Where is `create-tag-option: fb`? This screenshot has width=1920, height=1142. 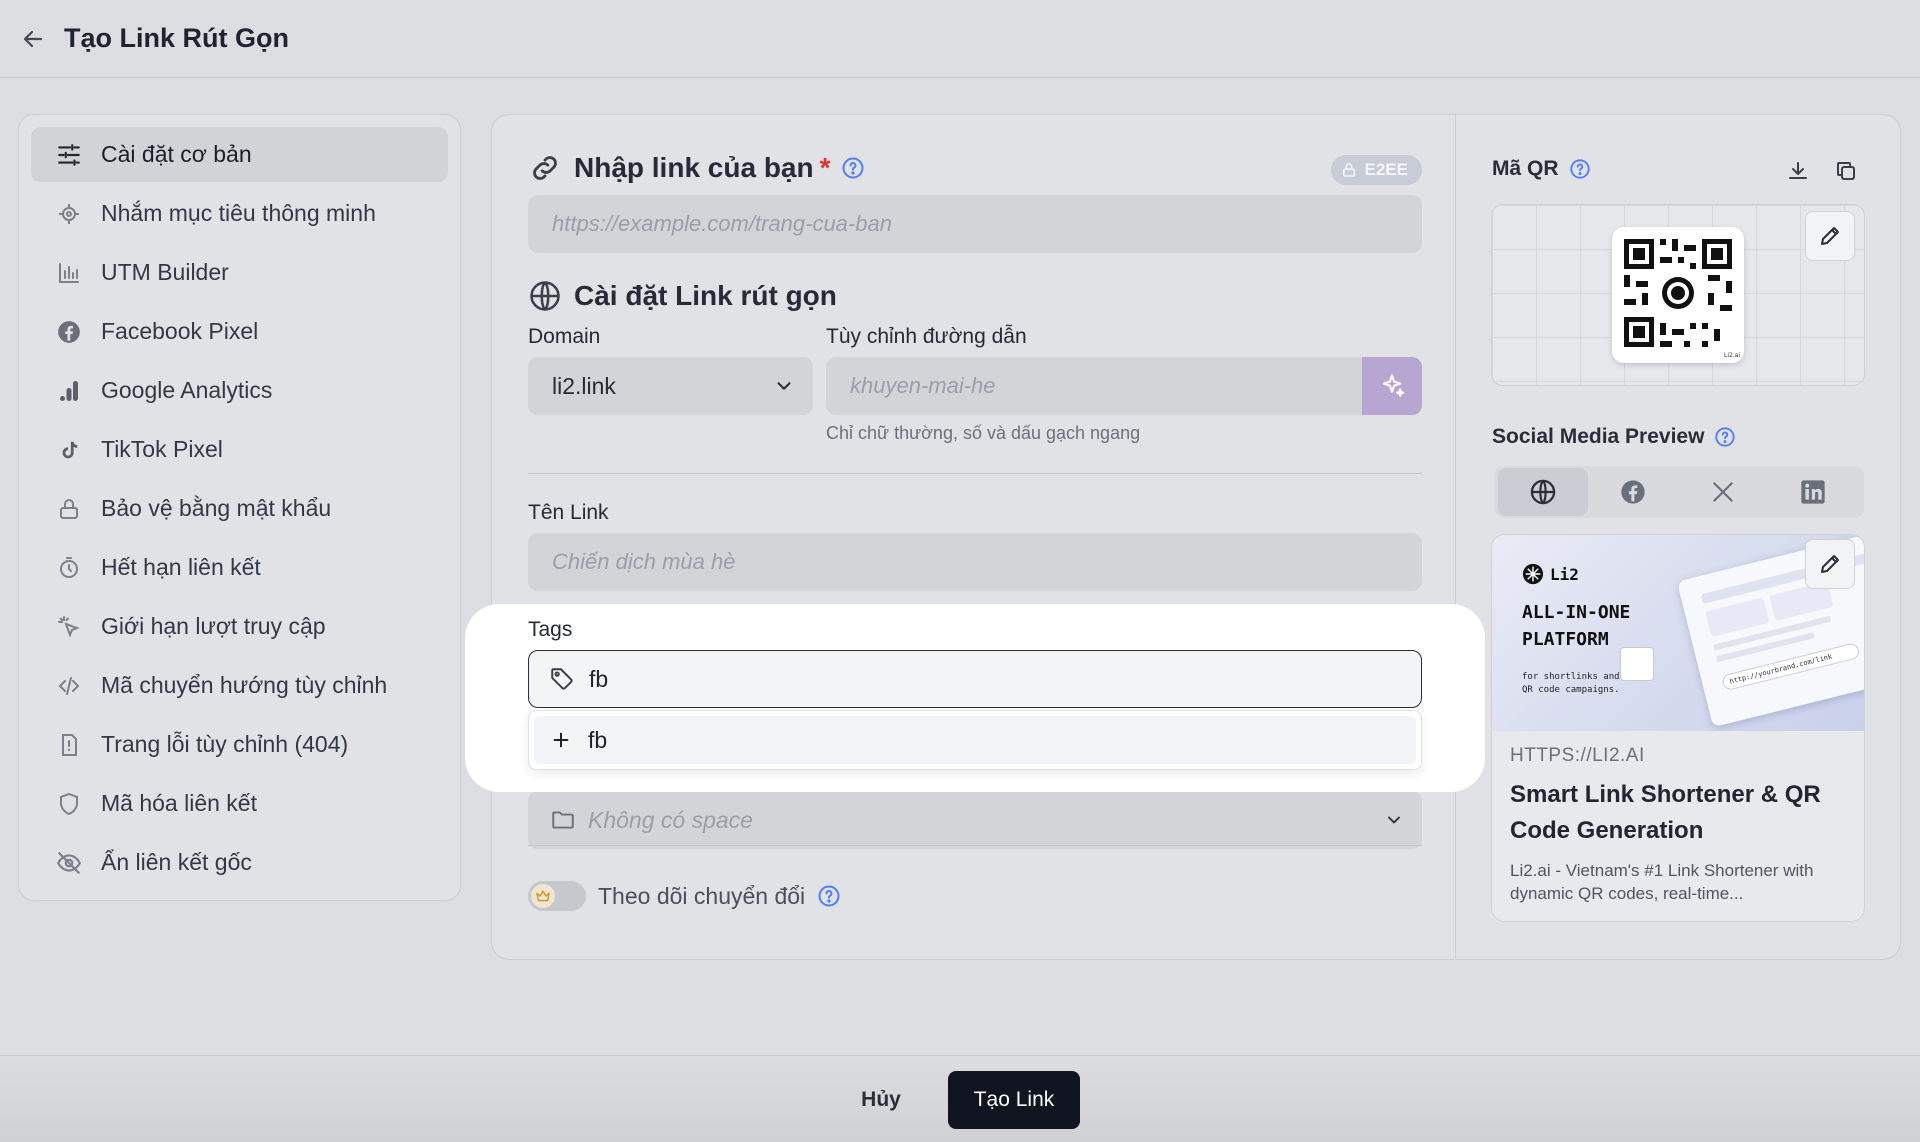
create-tag-option: fb is located at coordinates (975, 740).